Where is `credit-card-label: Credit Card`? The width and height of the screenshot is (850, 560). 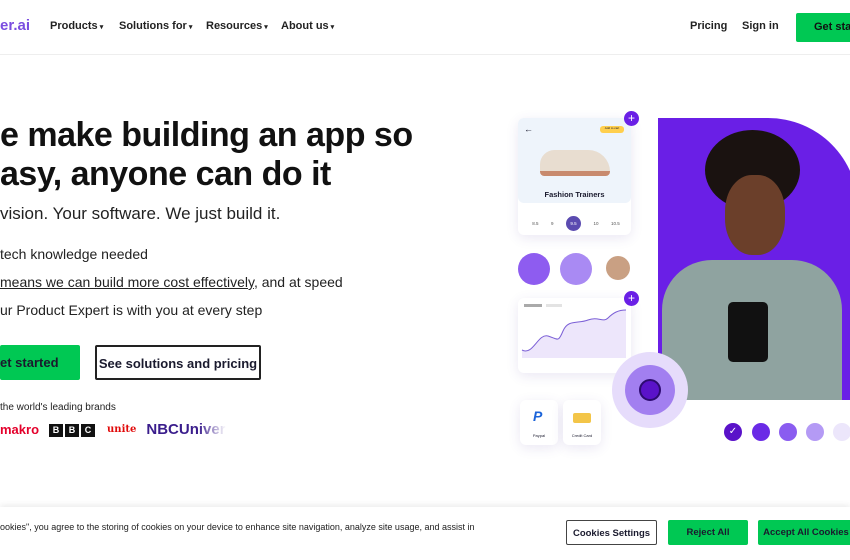 credit-card-label: Credit Card is located at coordinates (582, 435).